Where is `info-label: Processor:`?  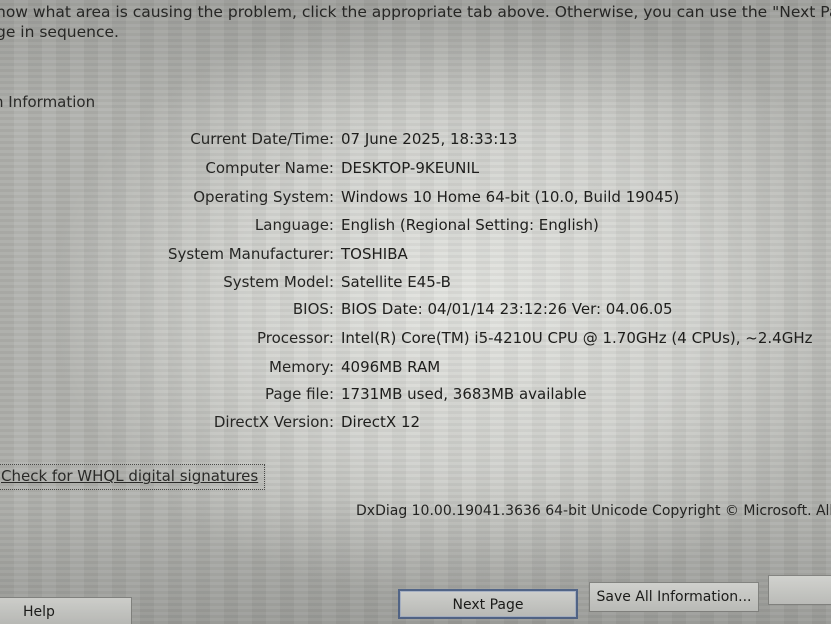
info-label: Processor: is located at coordinates (295, 338).